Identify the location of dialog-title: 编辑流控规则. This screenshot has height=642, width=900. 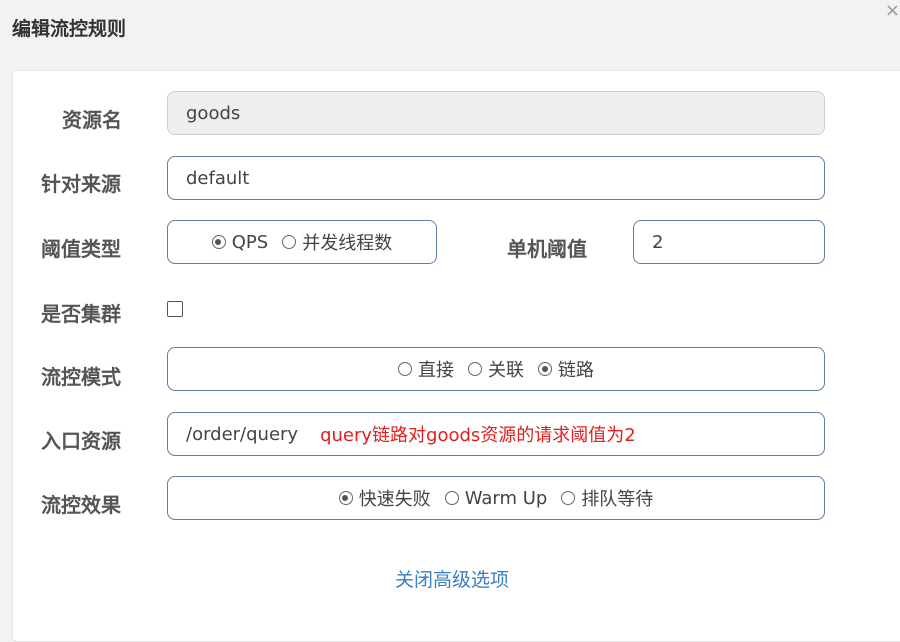
(69, 29).